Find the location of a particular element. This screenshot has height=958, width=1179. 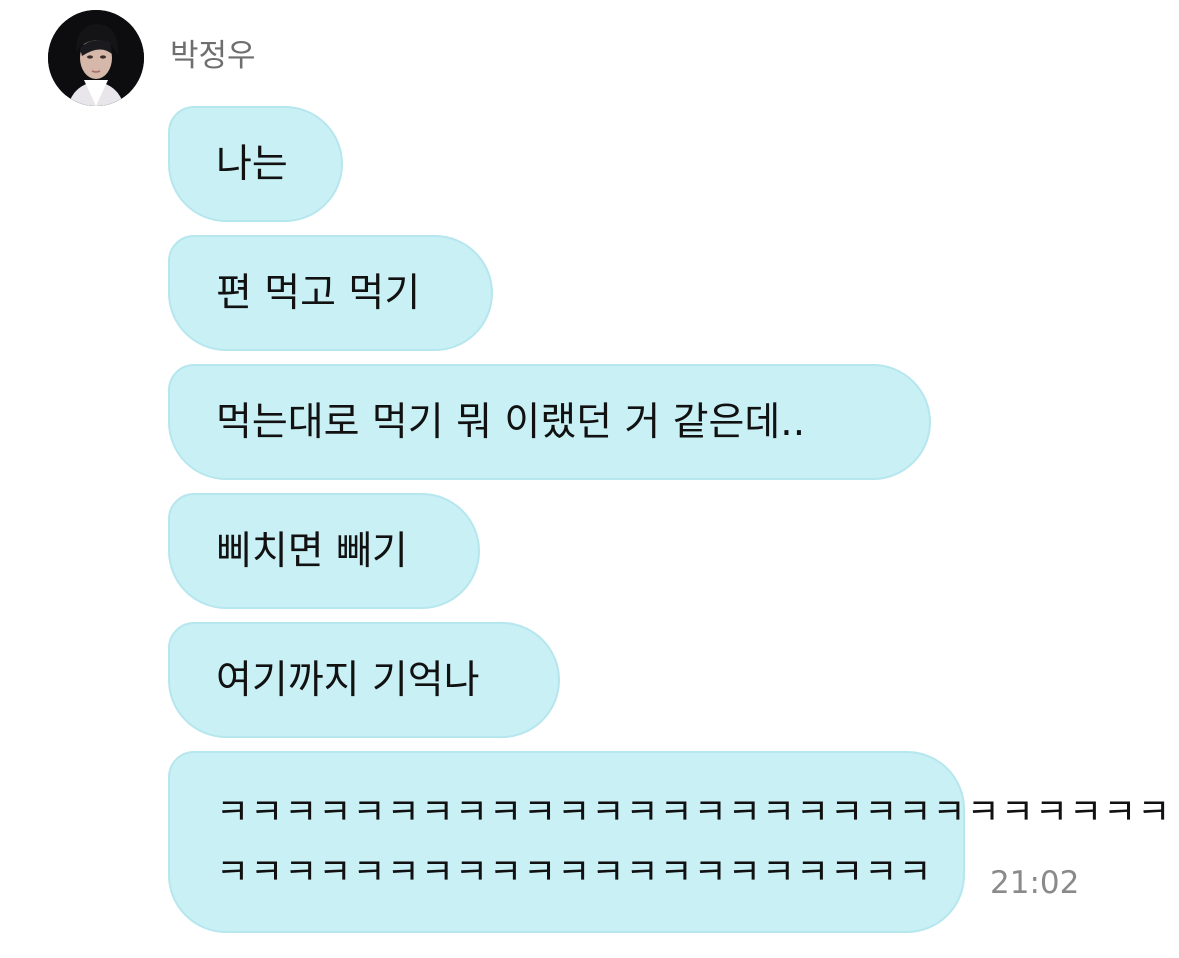

message-bubble: 먹는대로 먹기 뭐 이랬던 거 같은데.. is located at coordinates (549, 422).